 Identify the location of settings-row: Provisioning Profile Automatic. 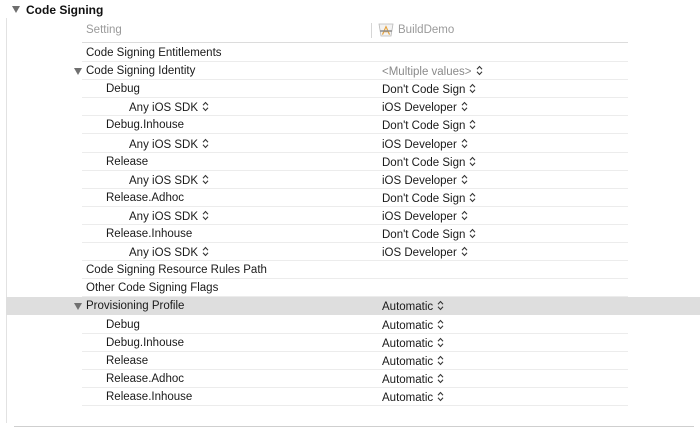
(353, 306).